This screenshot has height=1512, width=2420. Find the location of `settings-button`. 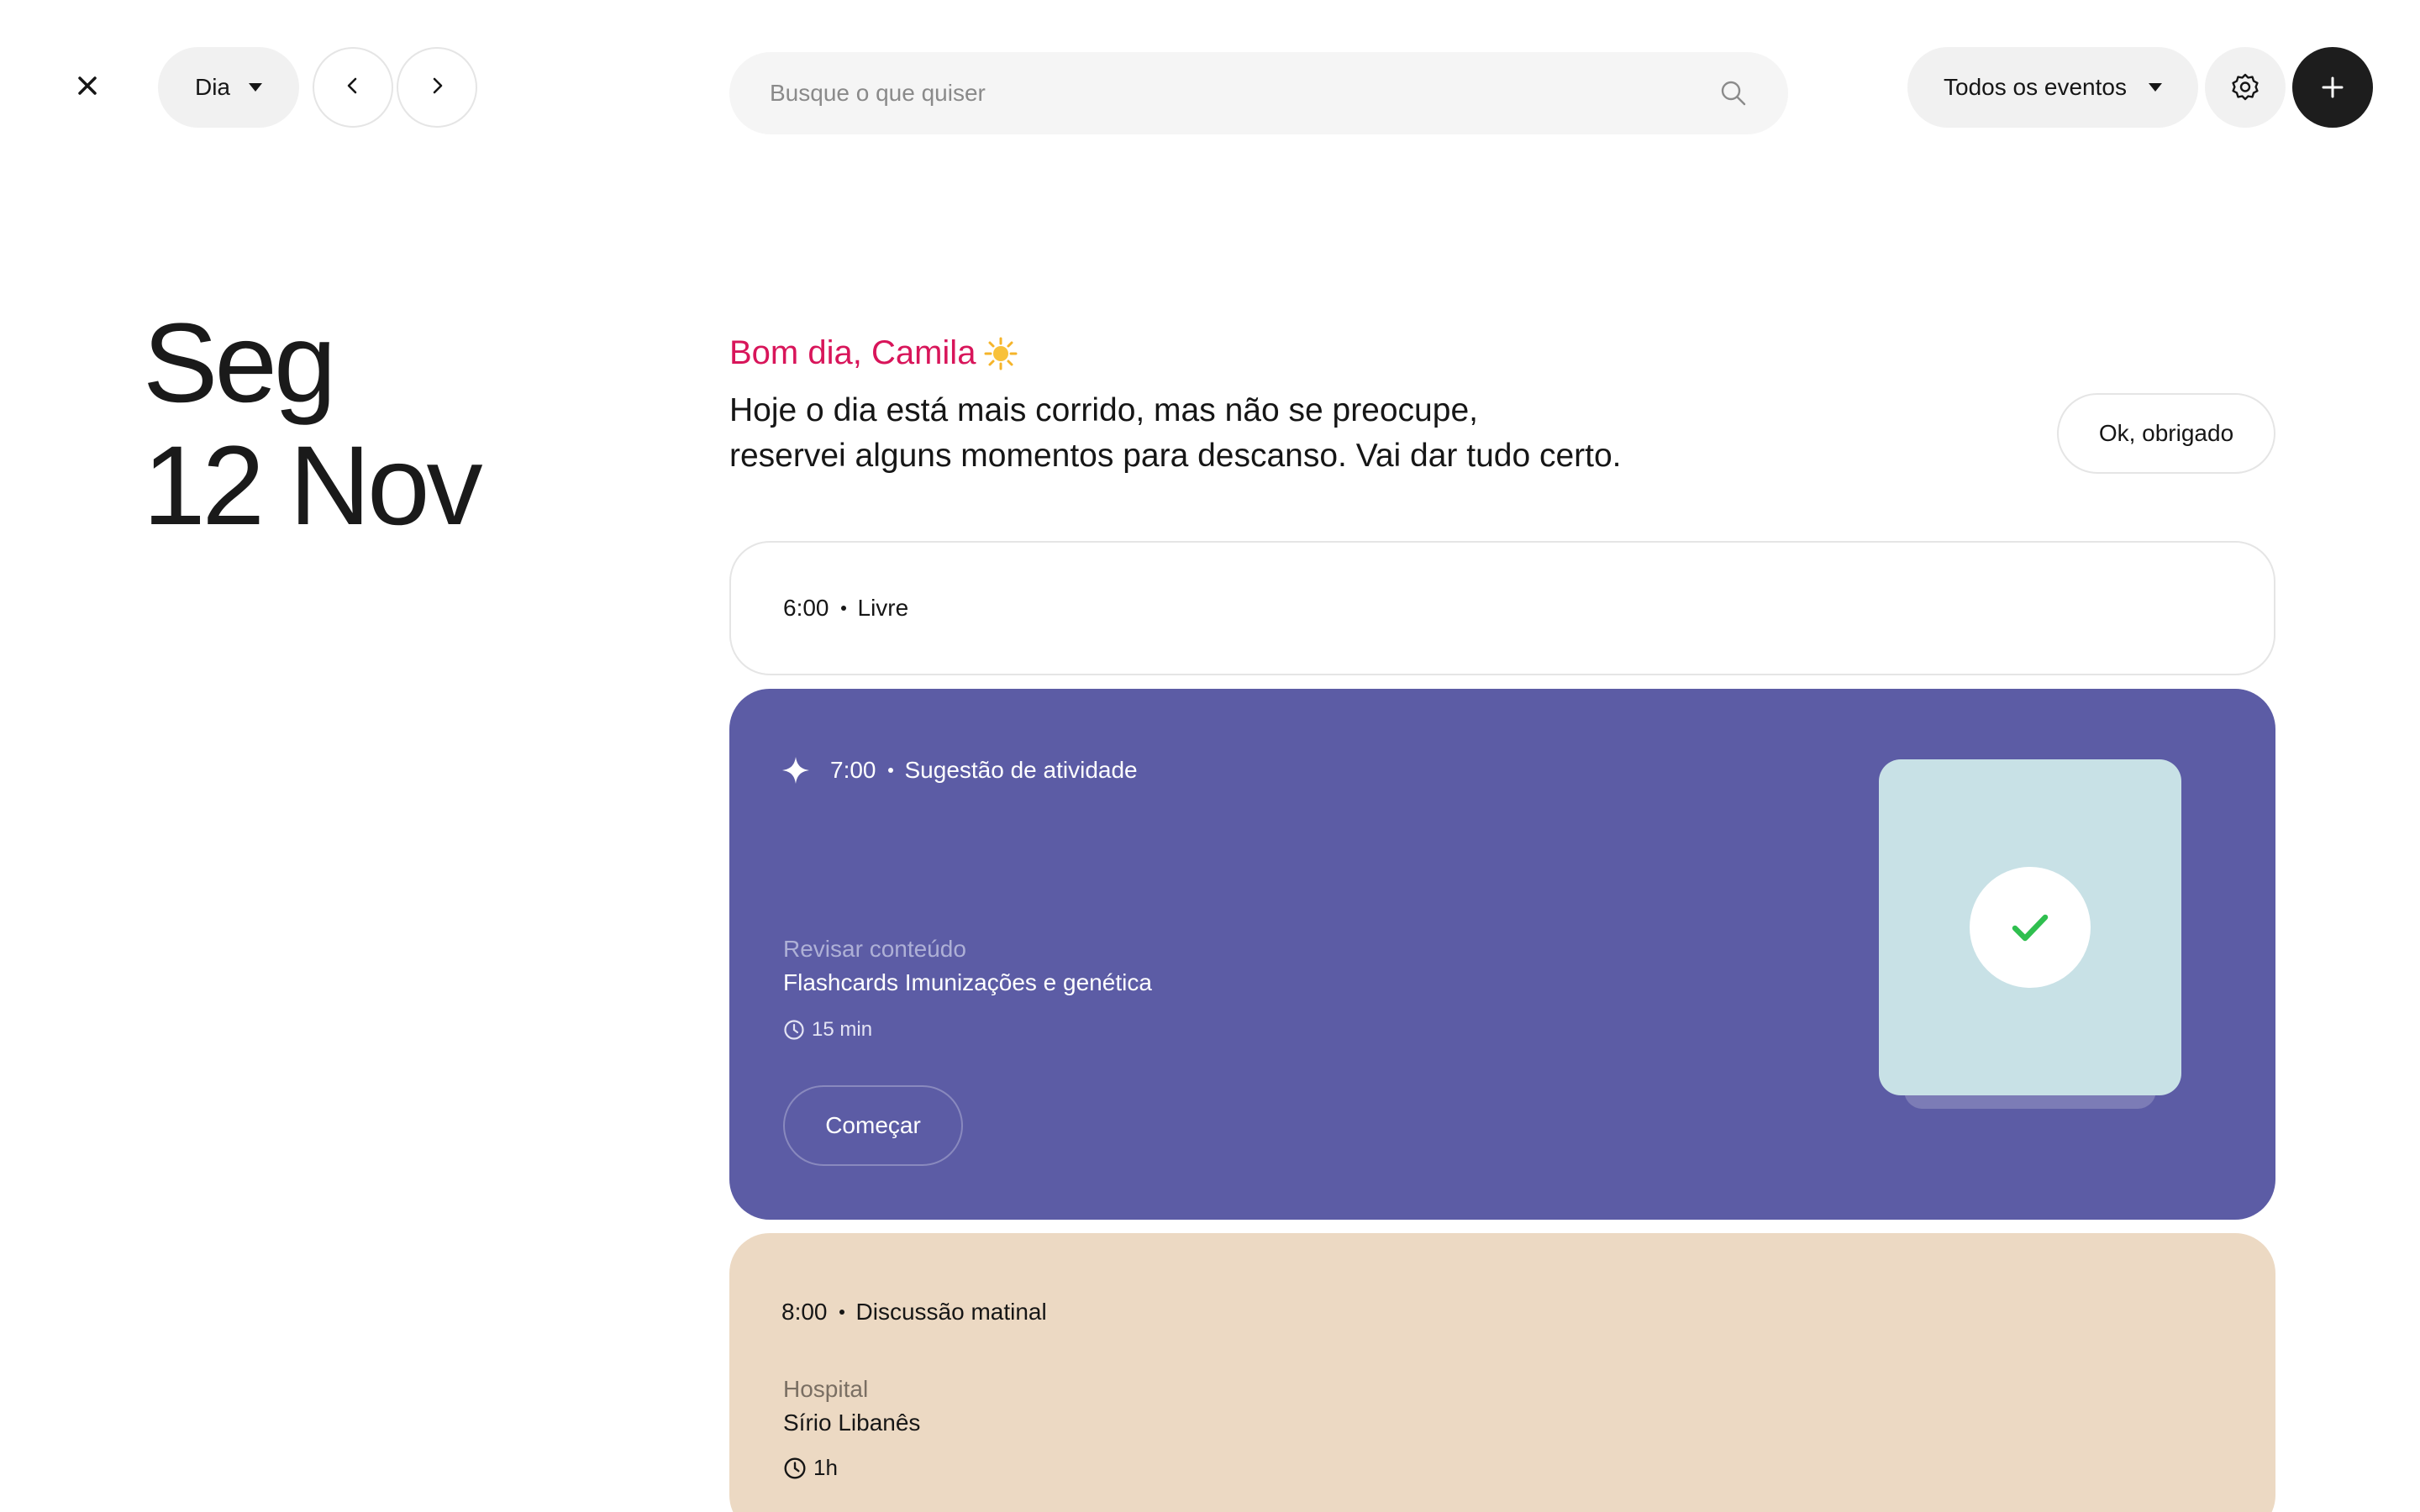

settings-button is located at coordinates (2245, 87).